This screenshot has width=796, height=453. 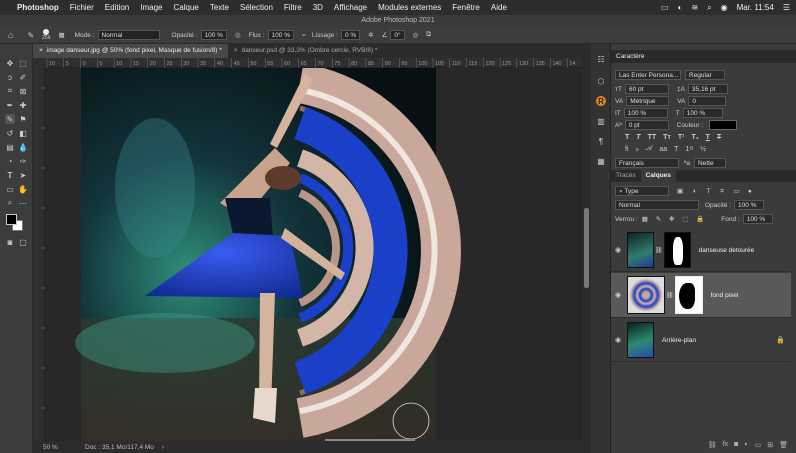 What do you see at coordinates (280, 35) in the screenshot?
I see `flow-field: 100 %` at bounding box center [280, 35].